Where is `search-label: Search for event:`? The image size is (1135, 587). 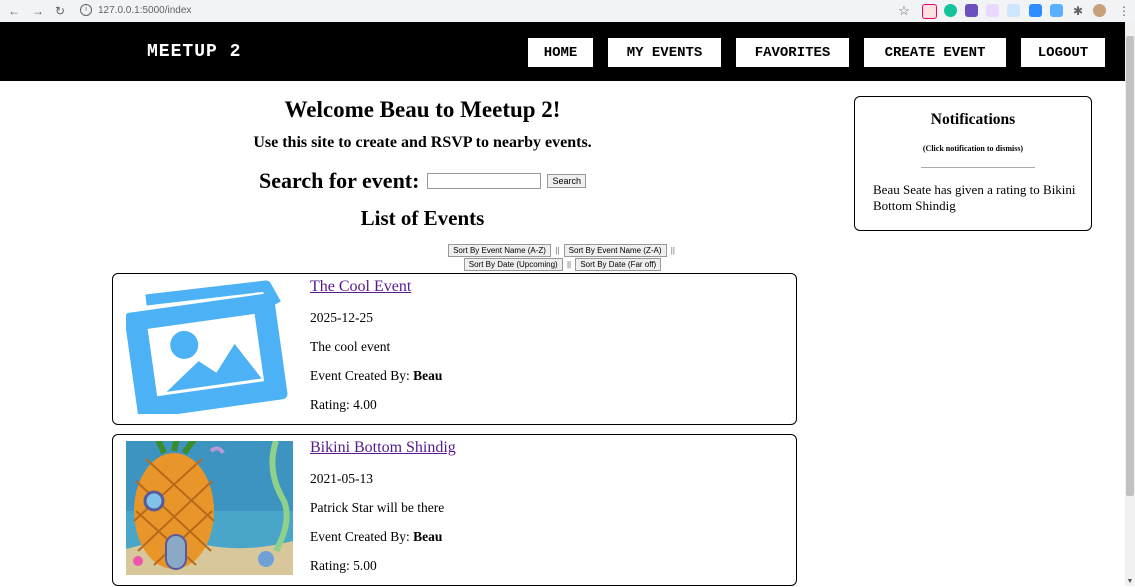 search-label: Search for event: is located at coordinates (339, 180).